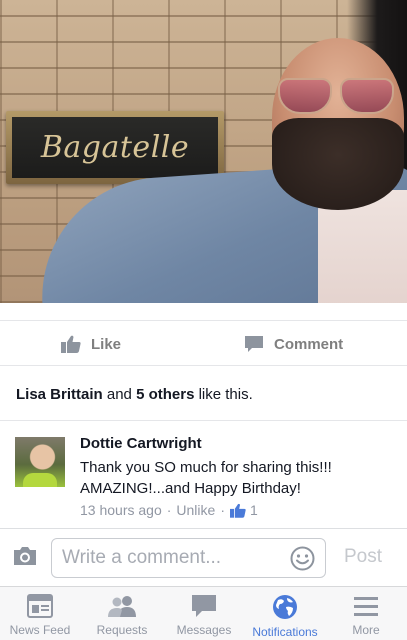 This screenshot has height=640, width=407. What do you see at coordinates (254, 510) in the screenshot?
I see `comment-like-count: 1` at bounding box center [254, 510].